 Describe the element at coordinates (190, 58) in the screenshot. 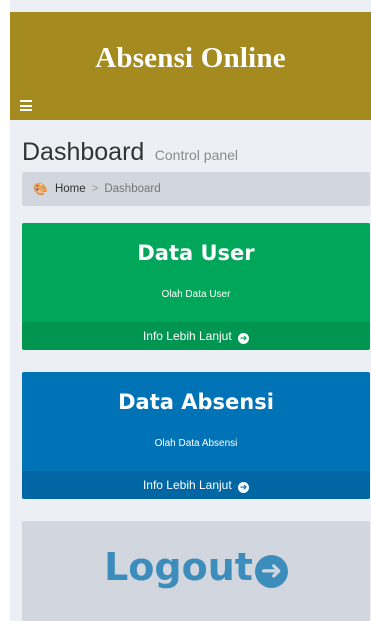

I see `app-title: Absensi Online` at that location.